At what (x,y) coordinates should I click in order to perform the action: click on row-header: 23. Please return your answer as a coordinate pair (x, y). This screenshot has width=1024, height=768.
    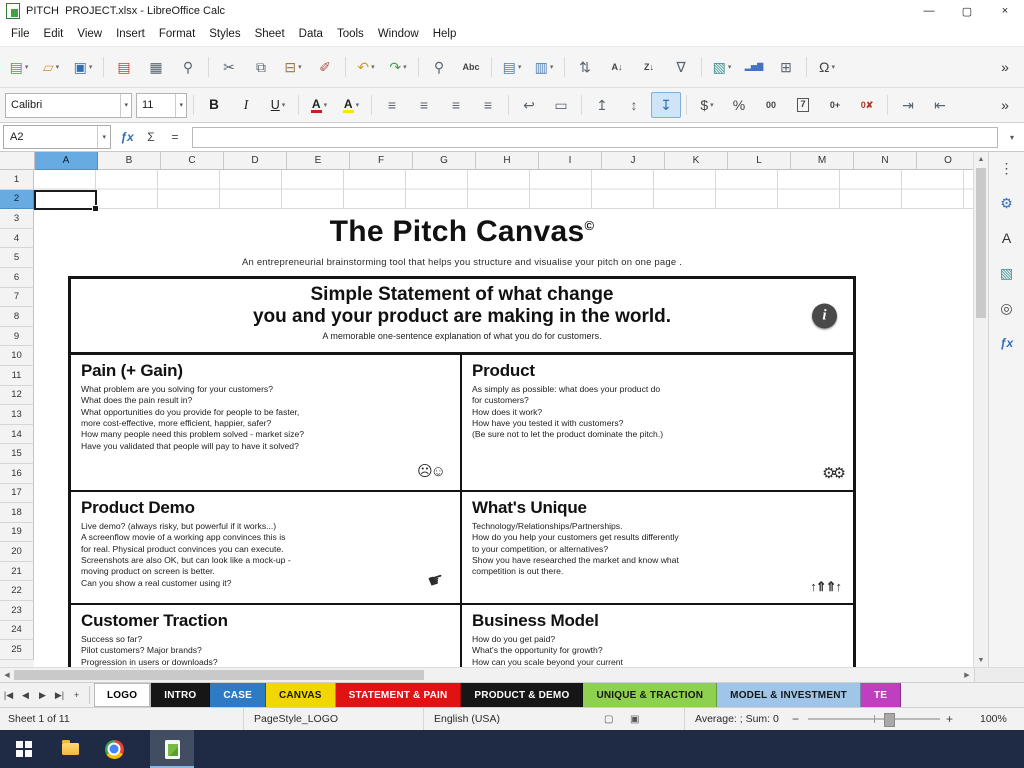
    Looking at the image, I should click on (17, 611).